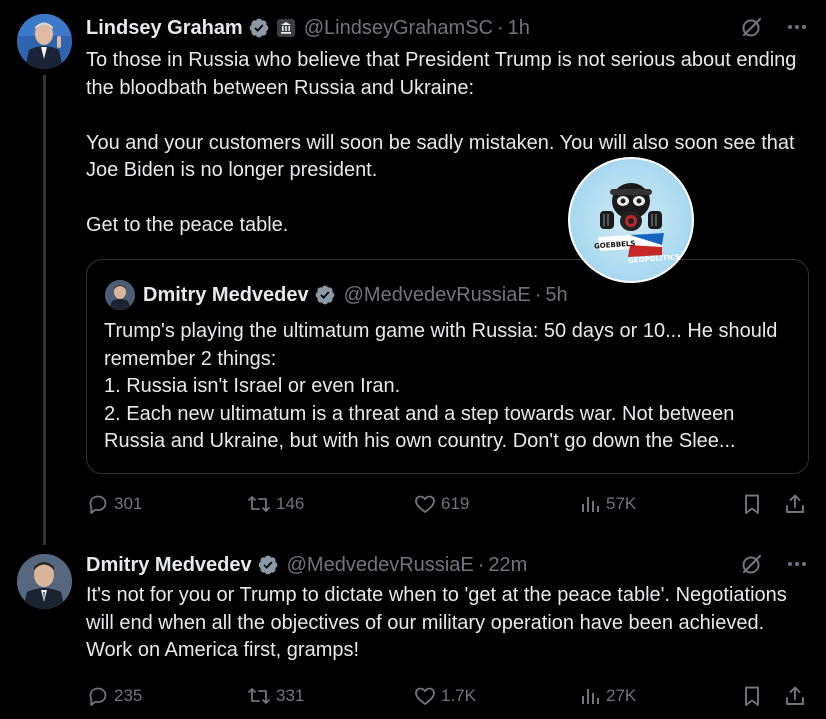  I want to click on thread-line, so click(44, 310).